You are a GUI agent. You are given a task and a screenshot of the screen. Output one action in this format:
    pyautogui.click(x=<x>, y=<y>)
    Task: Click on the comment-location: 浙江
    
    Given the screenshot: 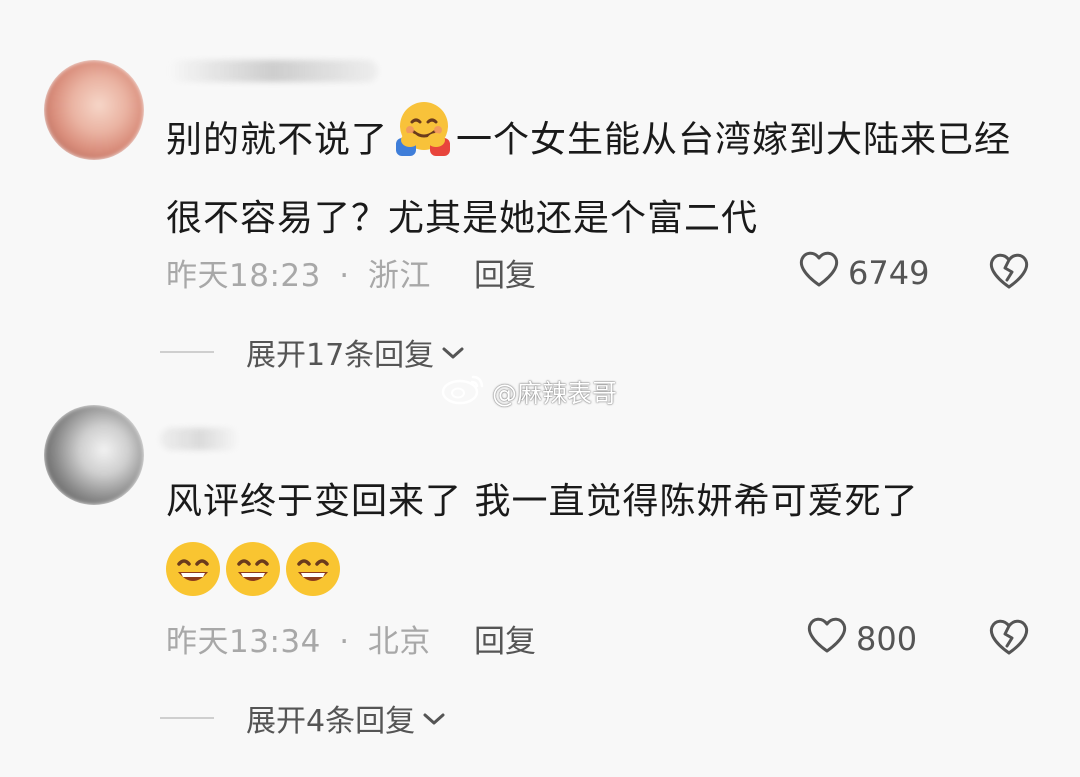 What is the action you would take?
    pyautogui.click(x=399, y=276)
    